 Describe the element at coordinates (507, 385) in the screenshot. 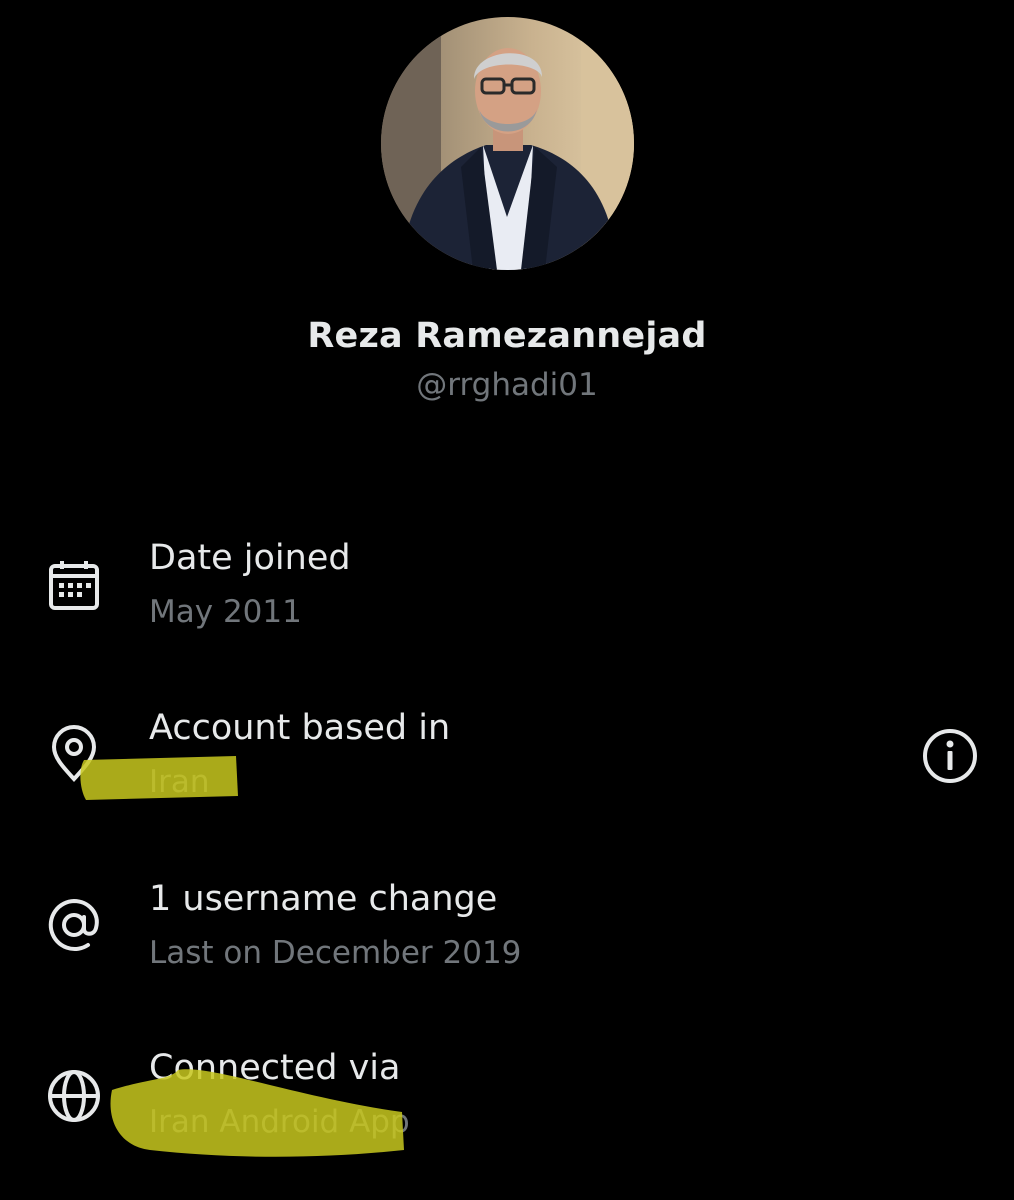

I see `profile-handle: @rrghadi01` at that location.